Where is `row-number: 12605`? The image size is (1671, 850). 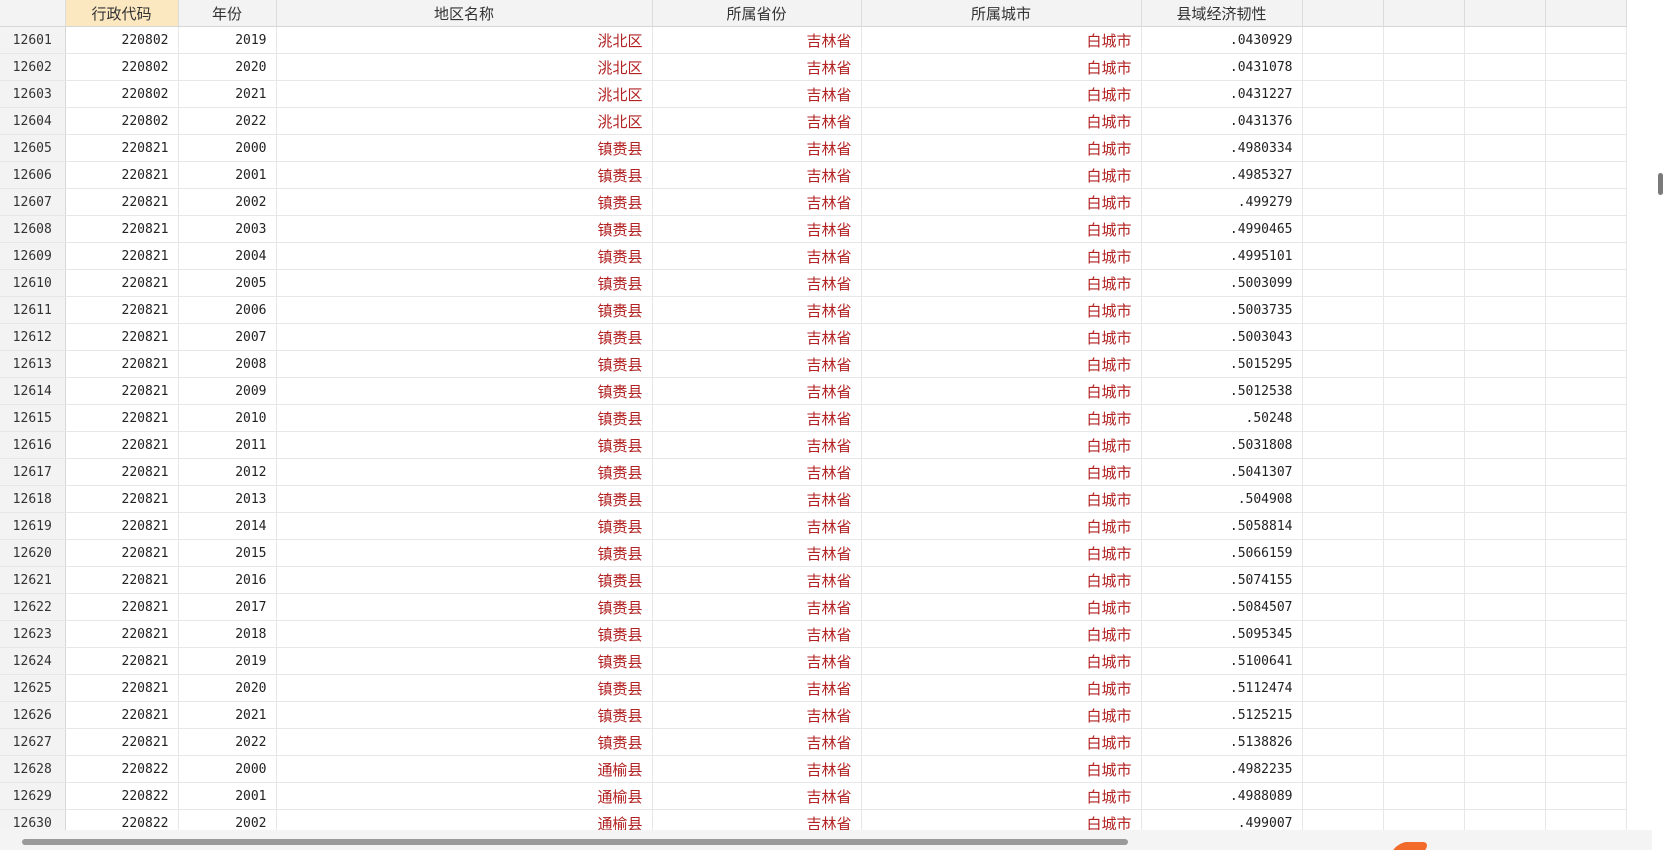 row-number: 12605 is located at coordinates (33, 148).